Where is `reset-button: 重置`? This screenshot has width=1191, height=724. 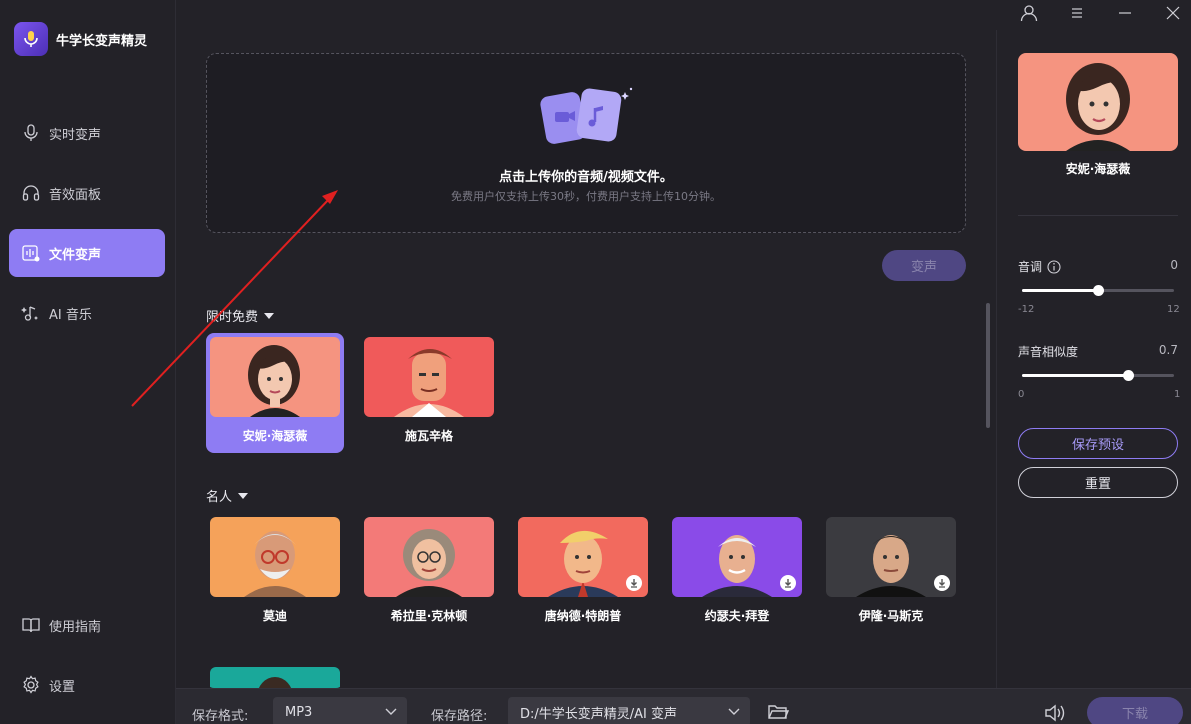
reset-button: 重置 is located at coordinates (1098, 482).